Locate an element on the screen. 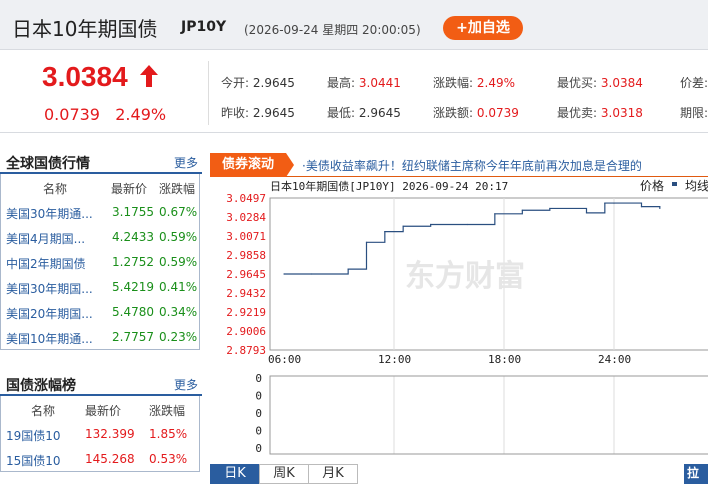 This screenshot has height=484, width=708. global-bonds-title: 全球国债行情 is located at coordinates (48, 164).